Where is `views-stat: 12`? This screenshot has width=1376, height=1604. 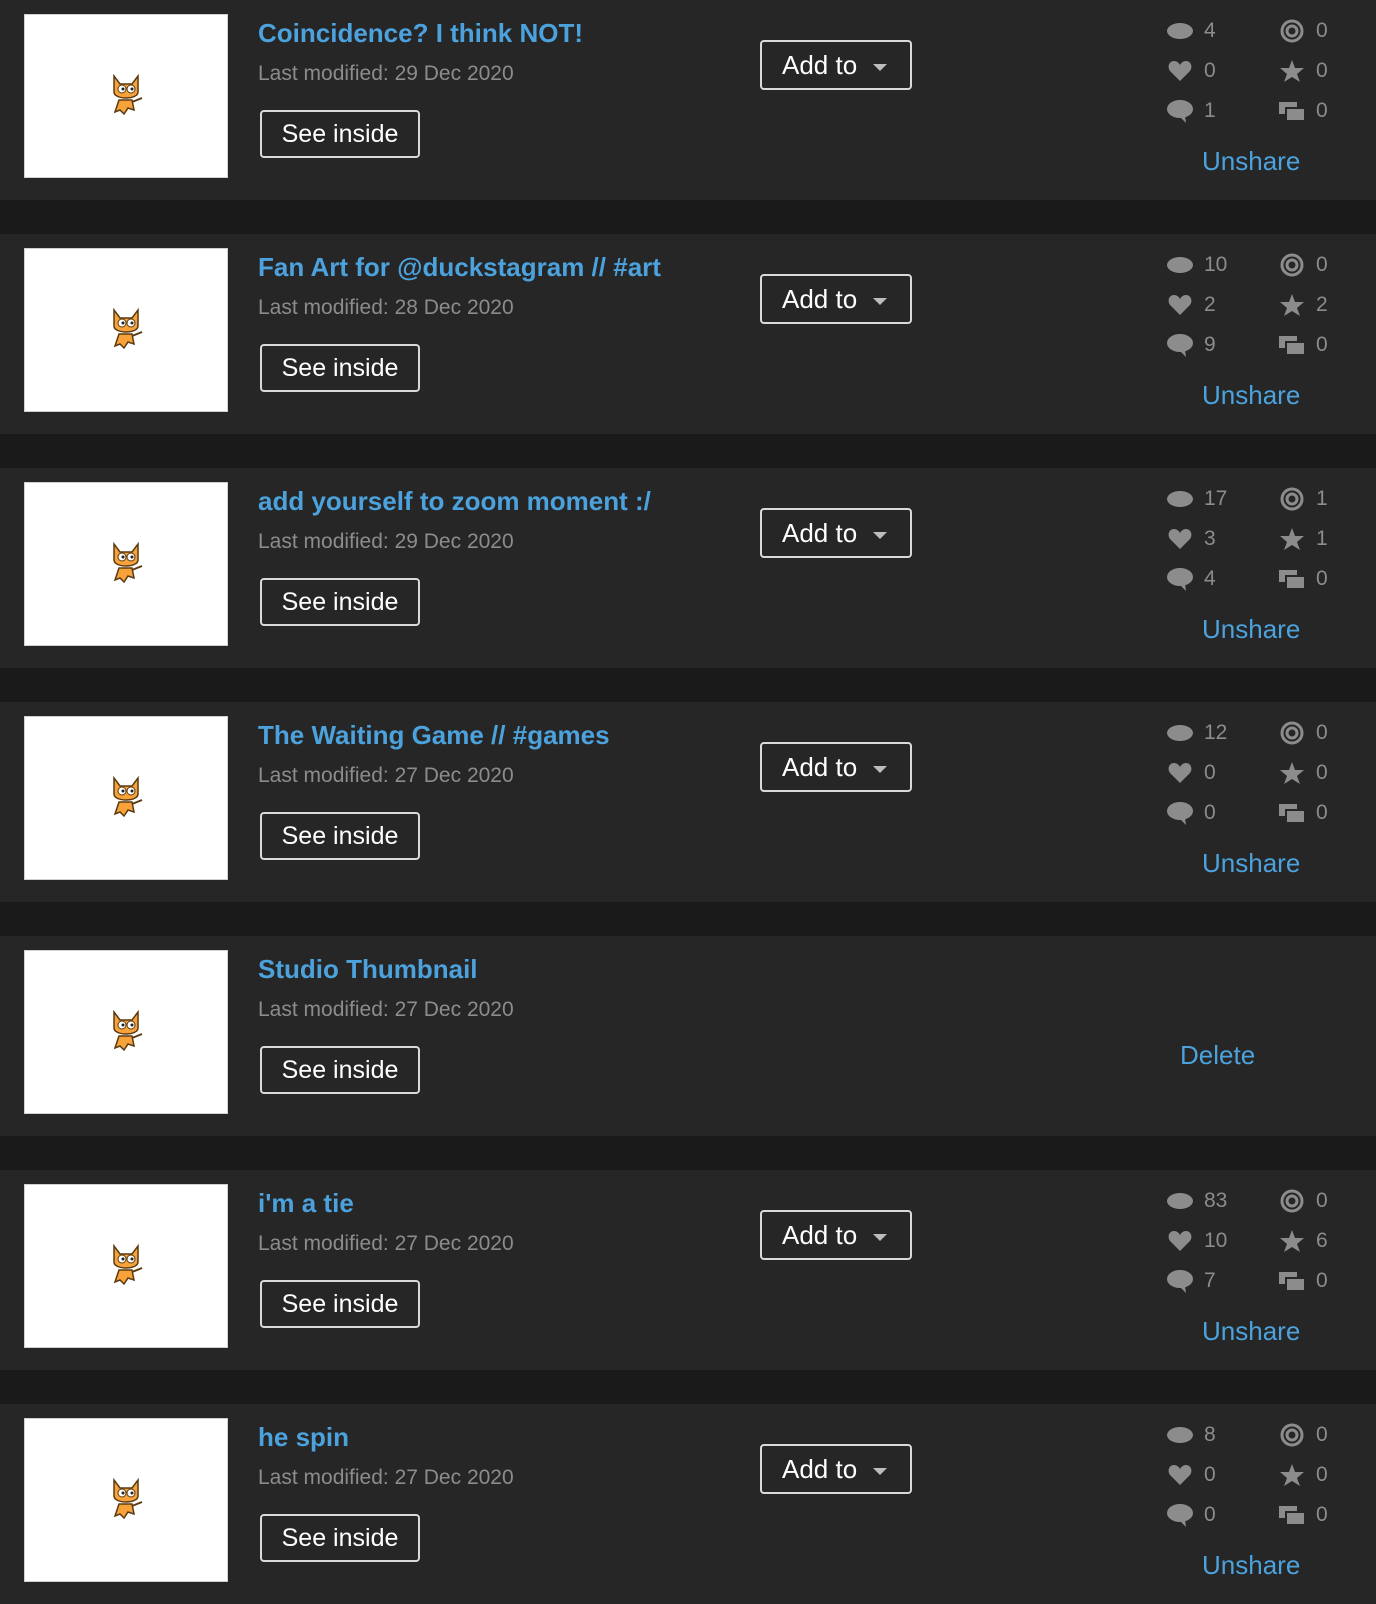 views-stat: 12 is located at coordinates (1198, 733).